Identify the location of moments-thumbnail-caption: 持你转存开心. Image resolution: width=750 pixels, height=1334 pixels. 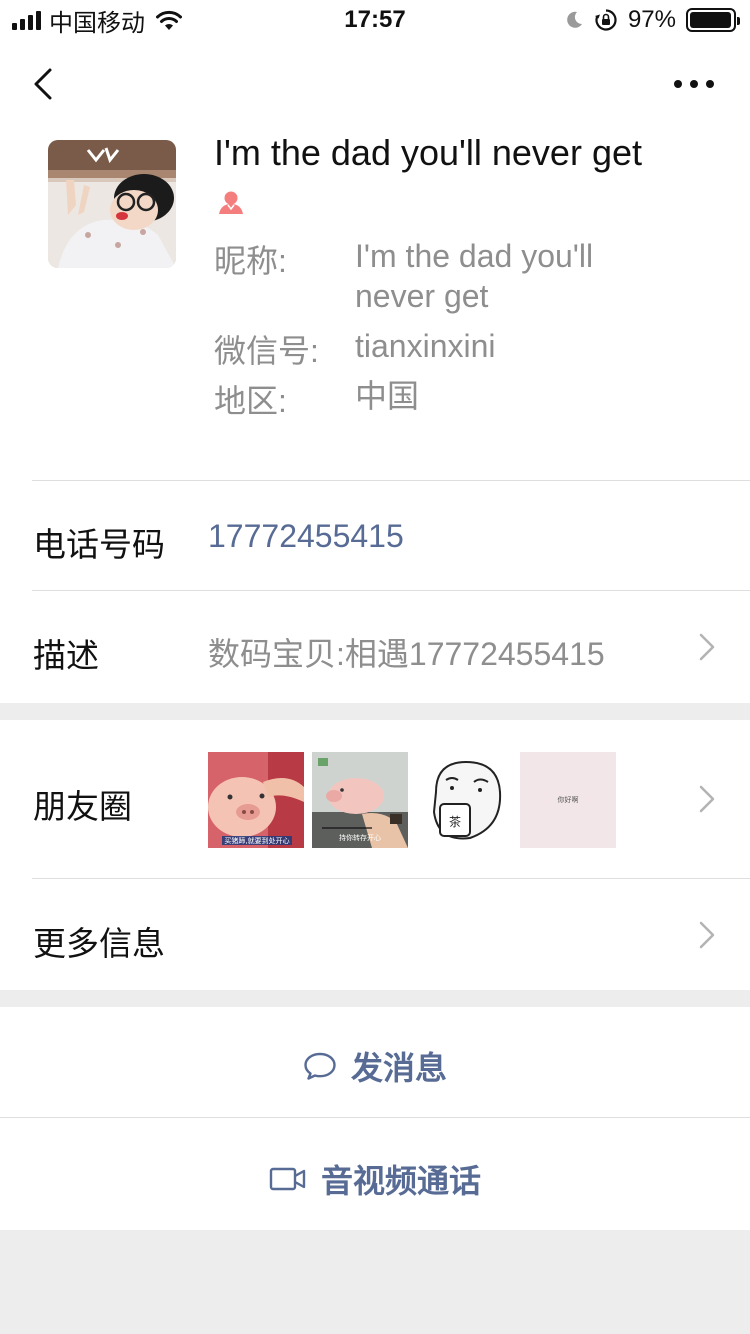
(360, 837).